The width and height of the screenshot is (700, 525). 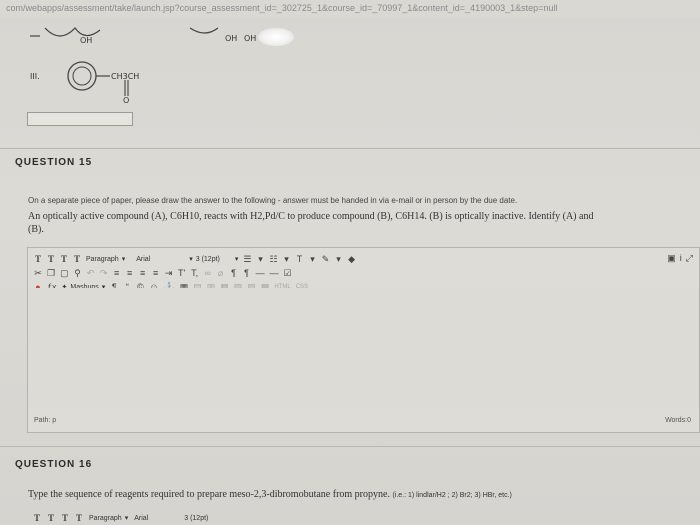 I want to click on highlight-icon: ✎, so click(x=326, y=259).